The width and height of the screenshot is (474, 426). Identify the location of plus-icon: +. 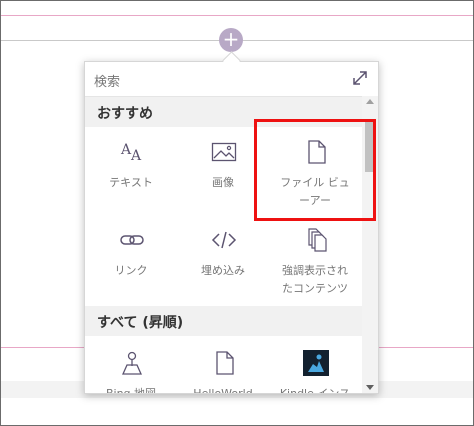
(231, 39).